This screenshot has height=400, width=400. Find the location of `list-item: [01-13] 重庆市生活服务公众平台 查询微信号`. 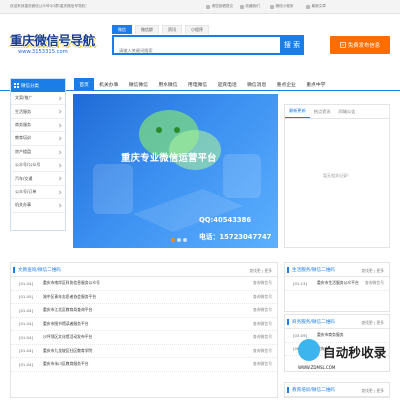

list-item: [01-13] 重庆市生活服务公众平台 查询微信号 is located at coordinates (337, 284).